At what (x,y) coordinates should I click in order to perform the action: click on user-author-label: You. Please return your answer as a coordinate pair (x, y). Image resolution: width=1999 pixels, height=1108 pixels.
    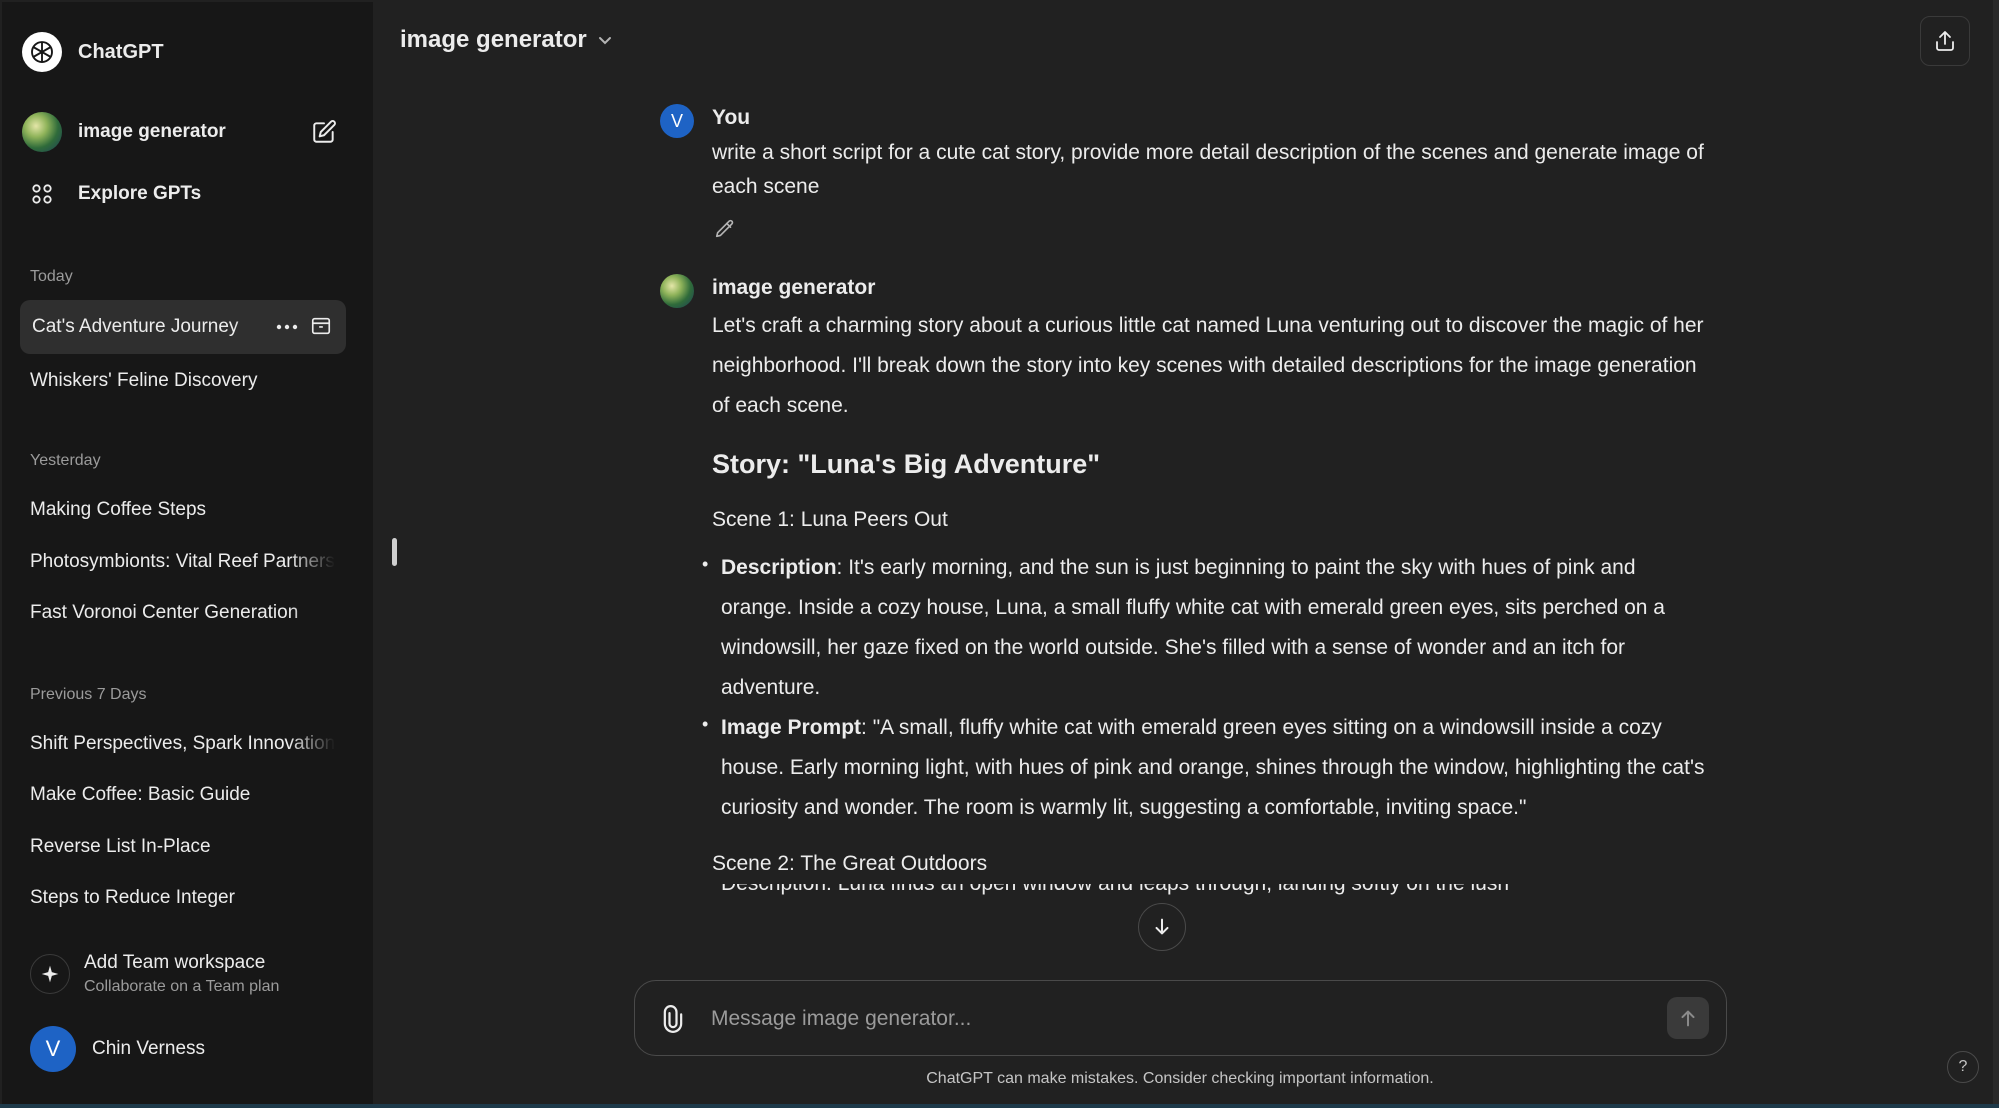
    Looking at the image, I should click on (731, 117).